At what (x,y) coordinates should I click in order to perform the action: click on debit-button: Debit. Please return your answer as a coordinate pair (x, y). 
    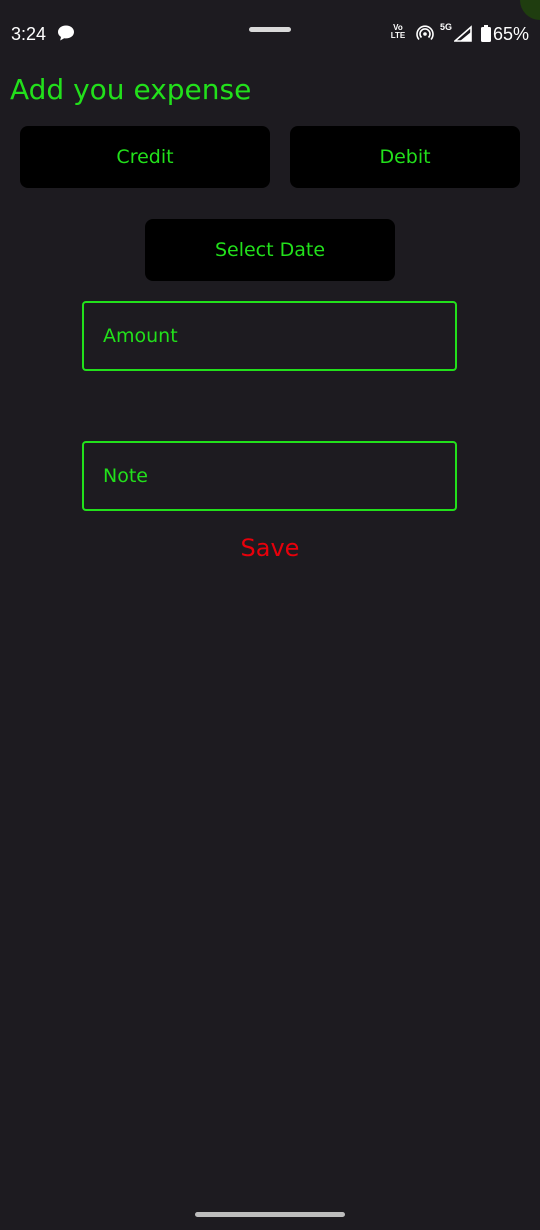
    Looking at the image, I should click on (405, 157).